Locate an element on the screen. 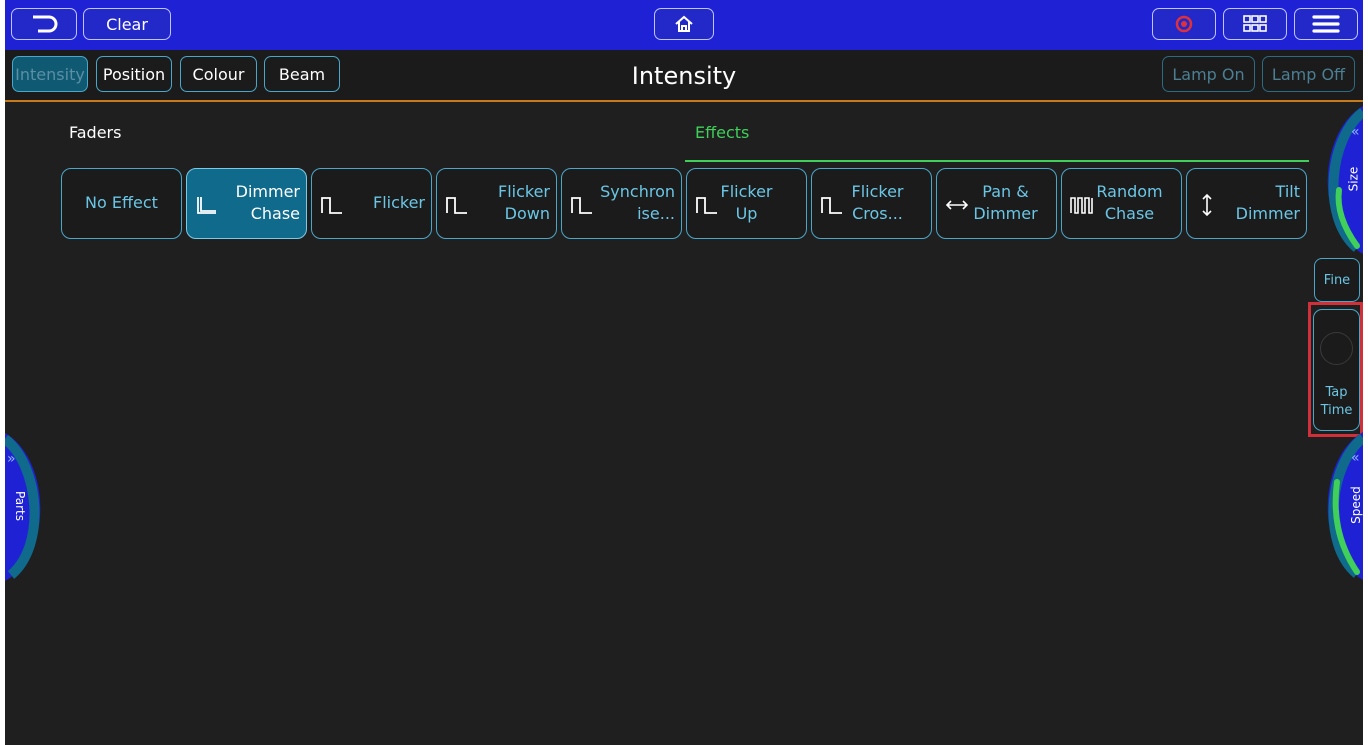 The height and width of the screenshot is (745, 1368). tap-indicator is located at coordinates (1336, 348).